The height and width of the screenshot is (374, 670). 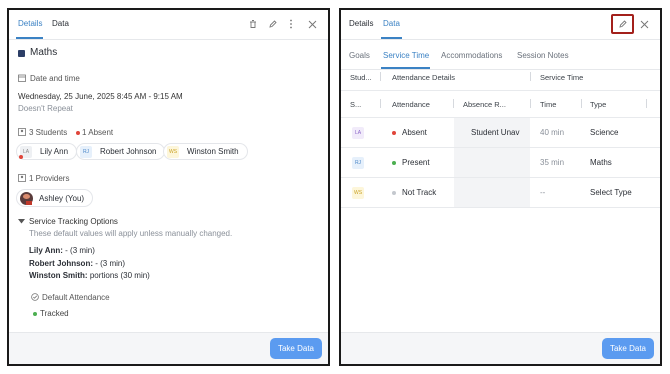 What do you see at coordinates (394, 163) in the screenshot?
I see `present-dot` at bounding box center [394, 163].